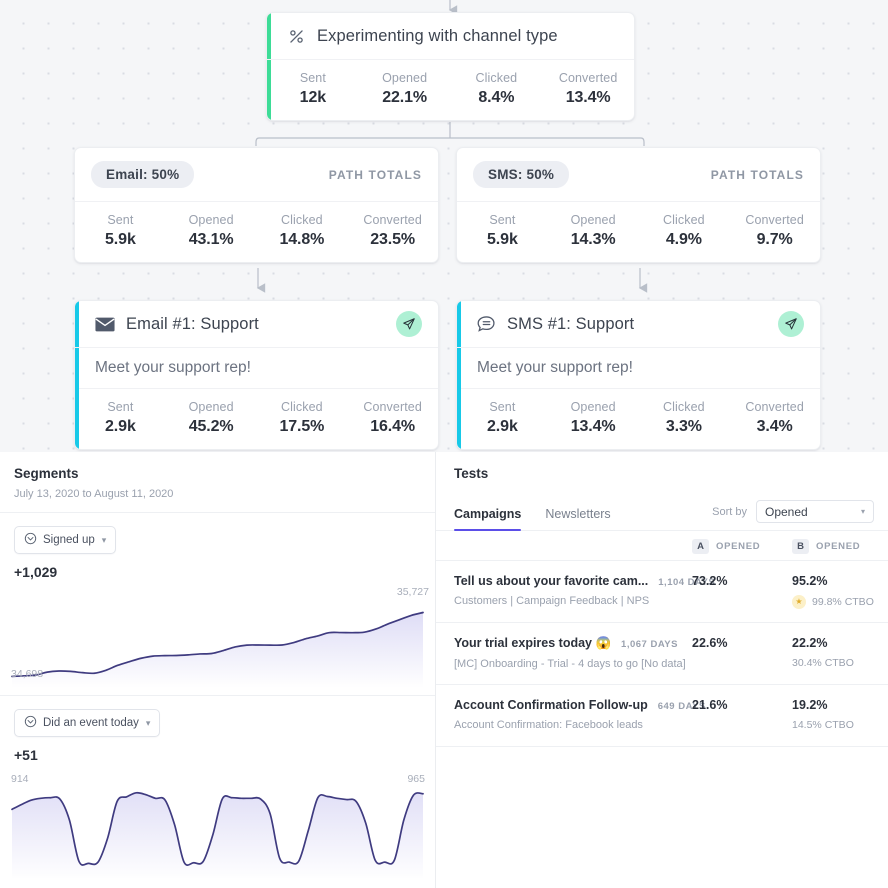  I want to click on test-ctbo: 14.5% CTBO, so click(823, 725).